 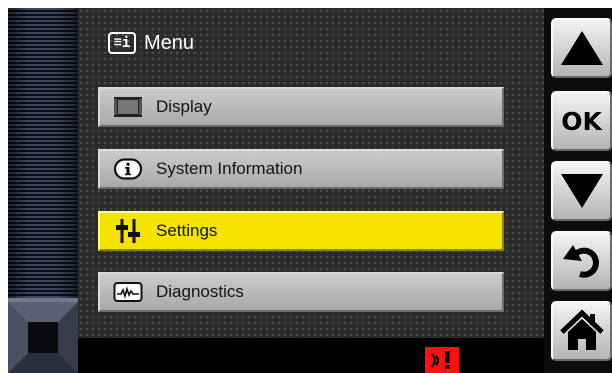 What do you see at coordinates (200, 291) in the screenshot?
I see `menu-item-label: Diagnostics` at bounding box center [200, 291].